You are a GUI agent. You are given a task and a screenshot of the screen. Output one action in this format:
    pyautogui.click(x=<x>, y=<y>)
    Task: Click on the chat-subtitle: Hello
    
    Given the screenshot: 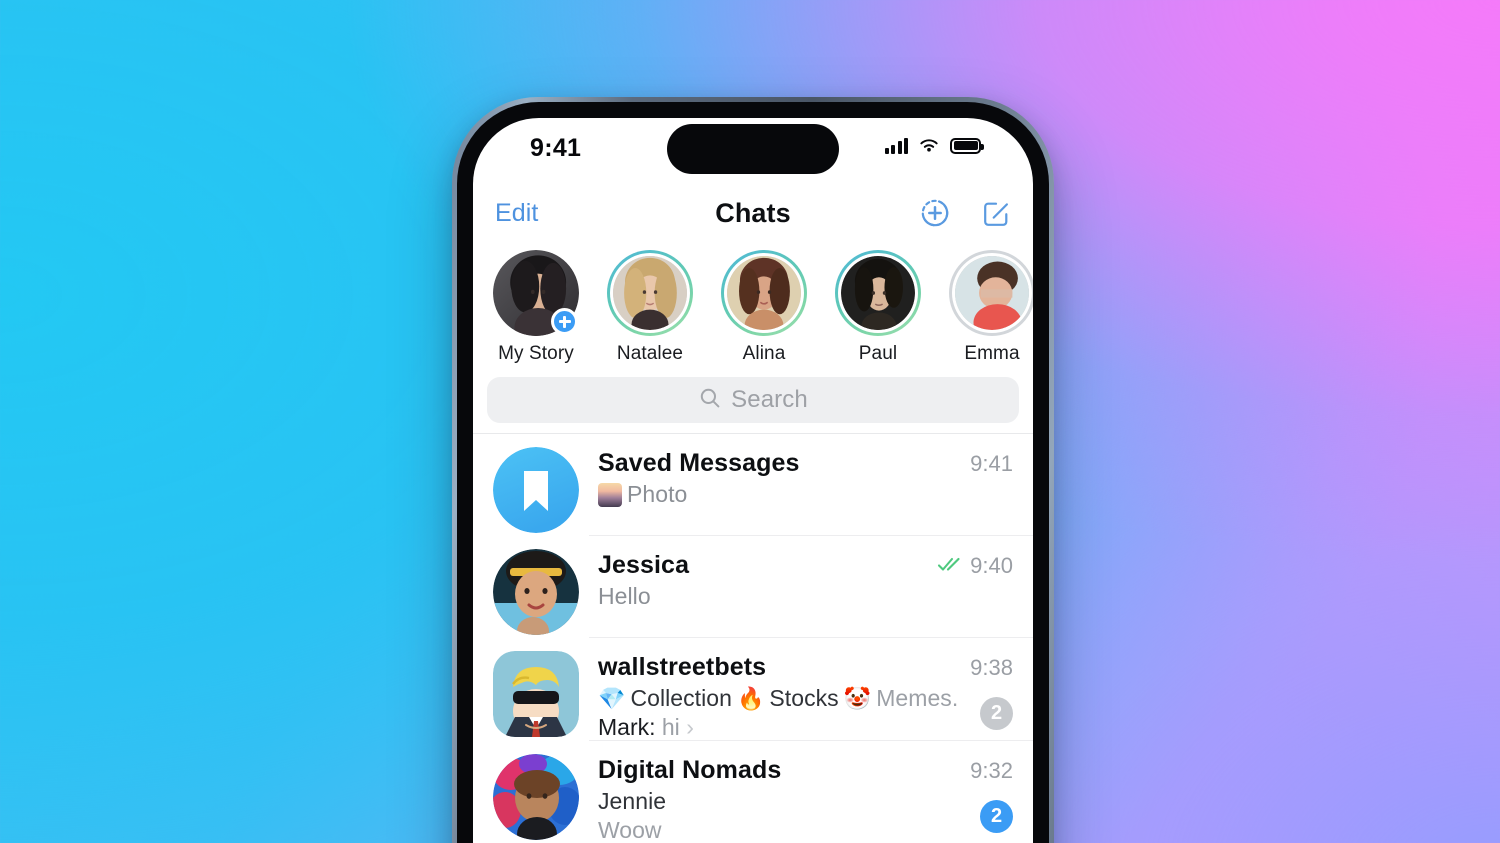 What is the action you would take?
    pyautogui.click(x=762, y=596)
    